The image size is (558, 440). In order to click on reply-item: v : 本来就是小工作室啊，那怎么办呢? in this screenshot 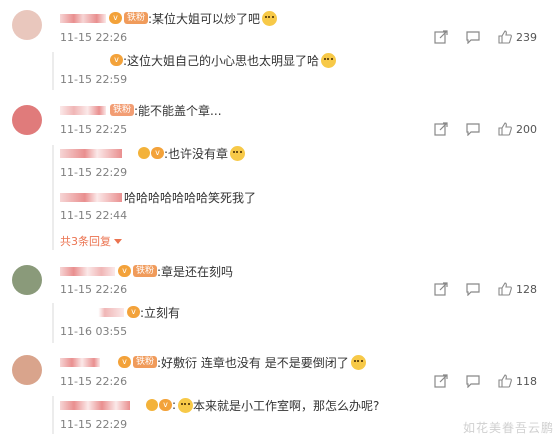, I will do `click(219, 405)`.